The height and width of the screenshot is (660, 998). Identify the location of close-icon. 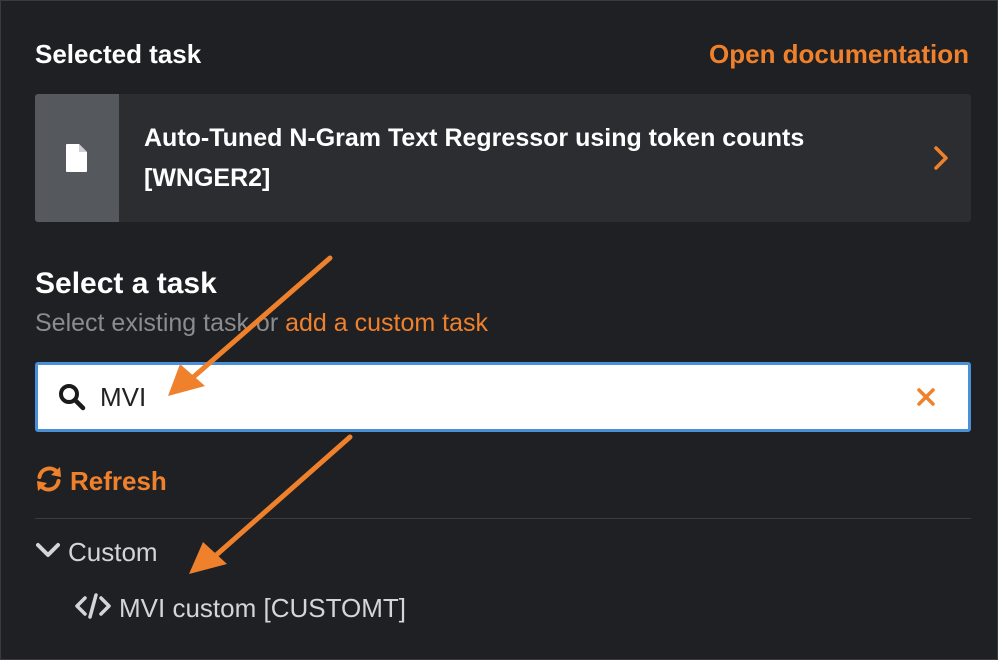
(926, 397).